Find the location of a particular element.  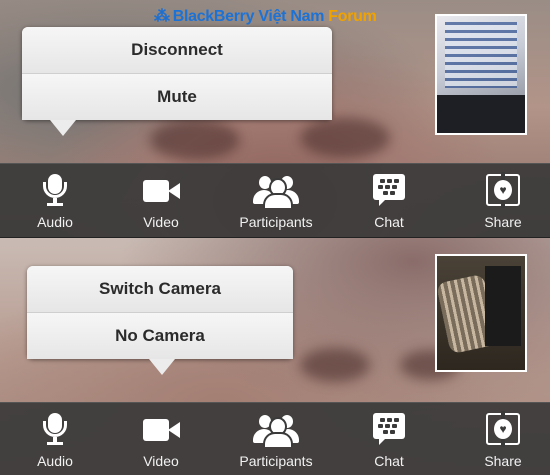

watermark-main-text: BlackBerry Việt Nam is located at coordinates (248, 16).